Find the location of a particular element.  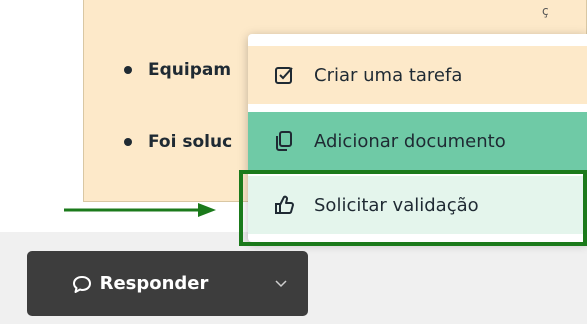

checkbox-icon is located at coordinates (284, 75).